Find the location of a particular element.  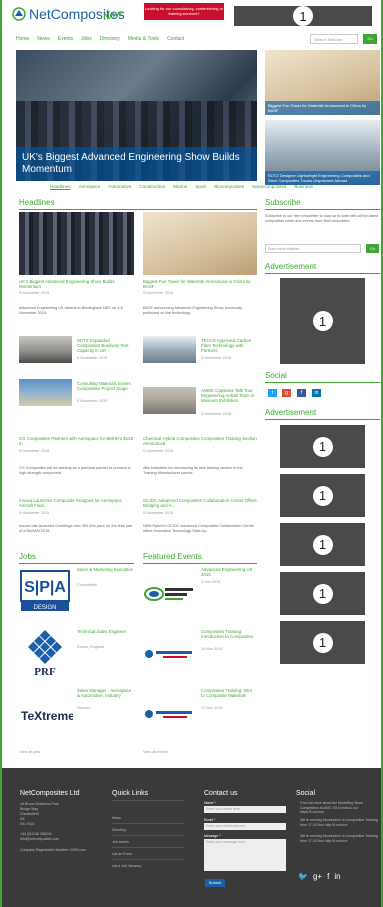

search-button: Go is located at coordinates (370, 39).